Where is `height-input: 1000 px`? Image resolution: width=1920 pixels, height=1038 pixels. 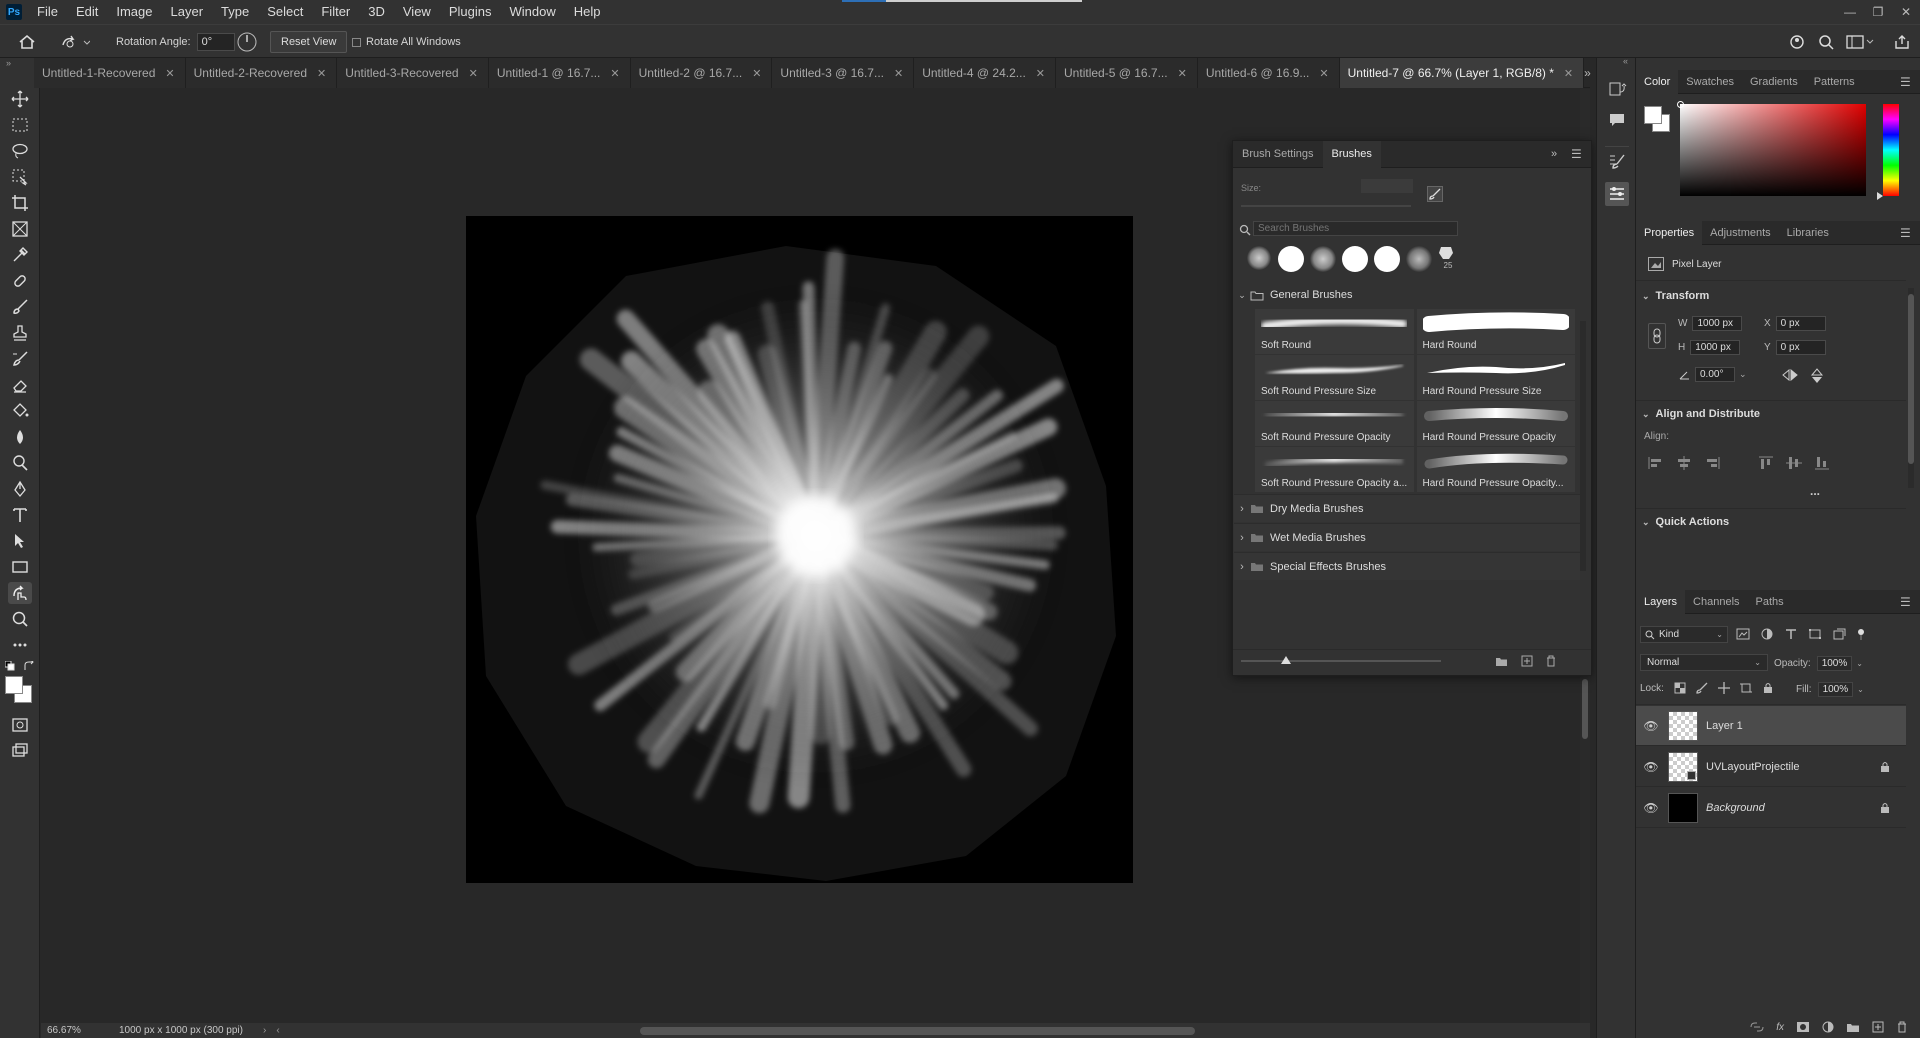
height-input: 1000 px is located at coordinates (1715, 347).